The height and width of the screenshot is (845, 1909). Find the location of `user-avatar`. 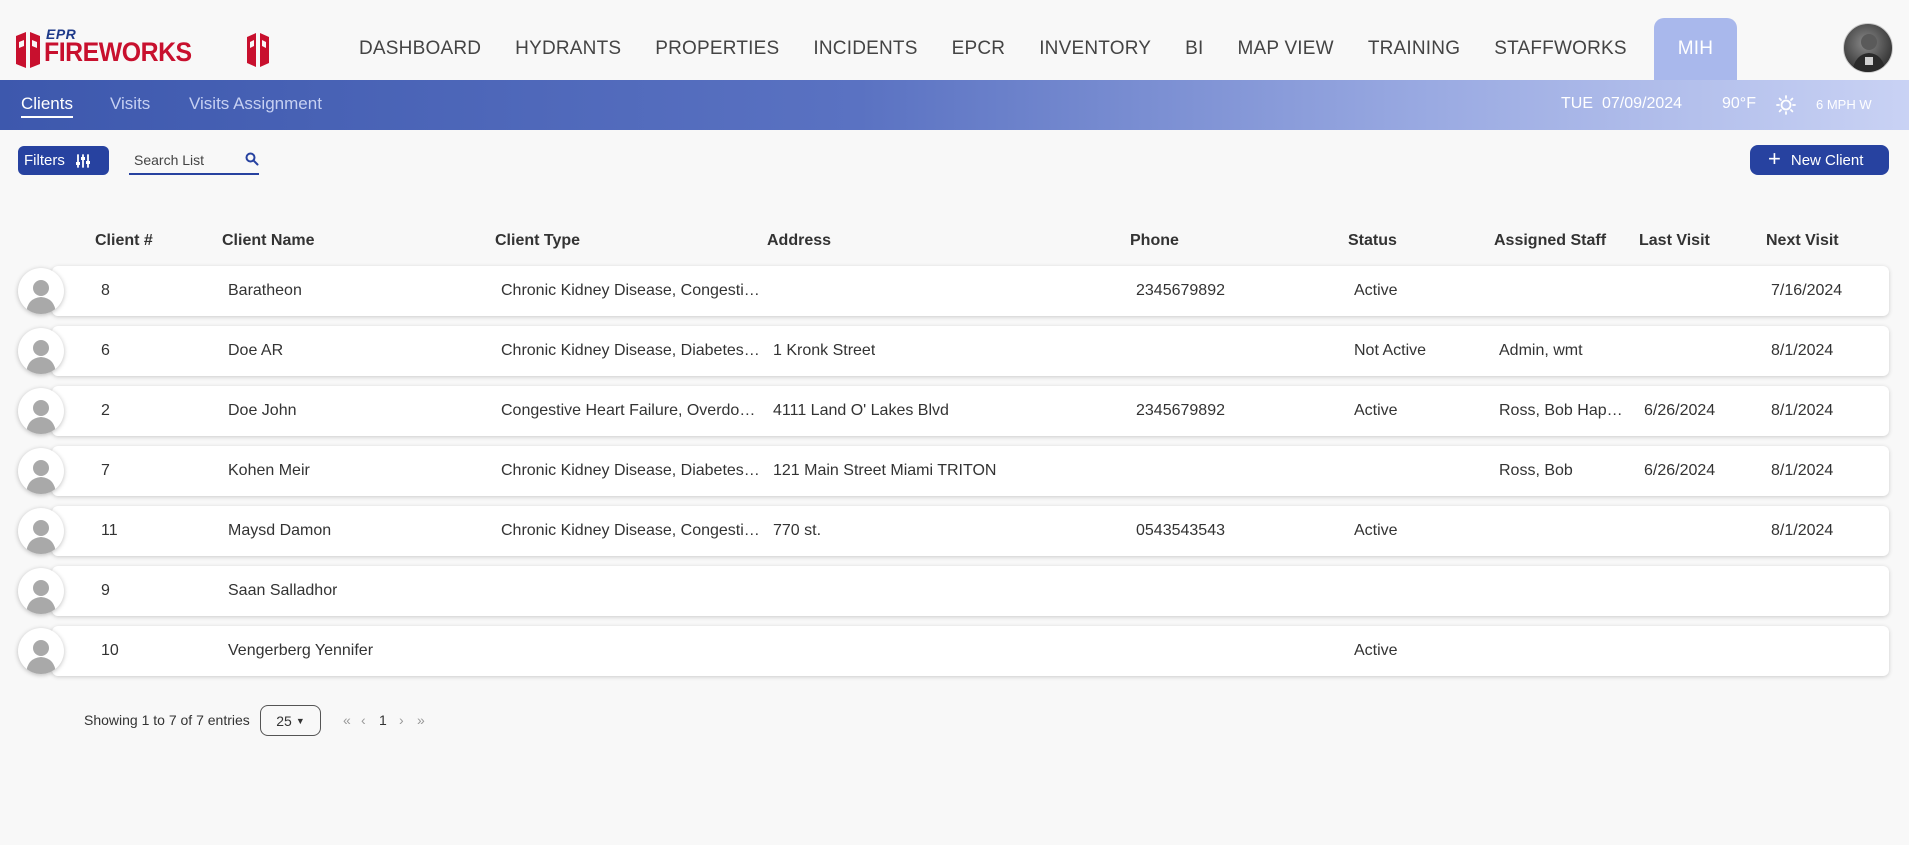

user-avatar is located at coordinates (1868, 48).